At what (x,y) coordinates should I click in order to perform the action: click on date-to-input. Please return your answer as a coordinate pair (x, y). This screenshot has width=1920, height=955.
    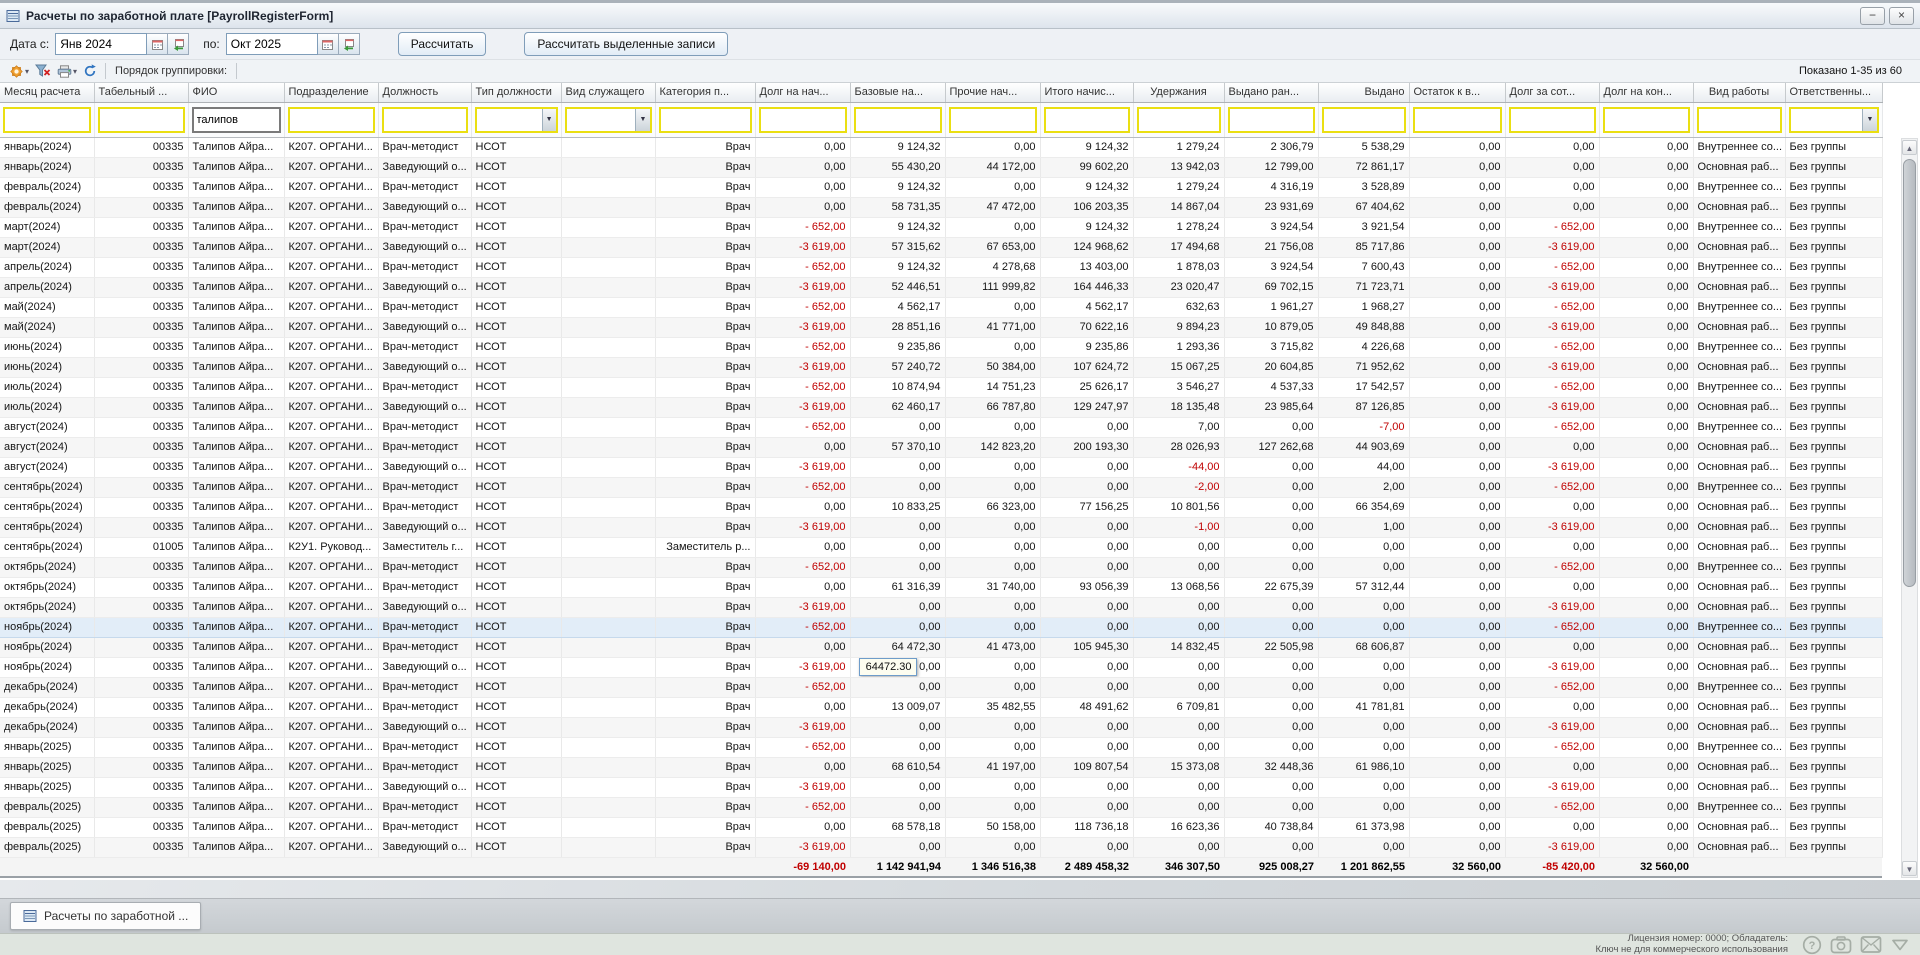
    Looking at the image, I should click on (271, 44).